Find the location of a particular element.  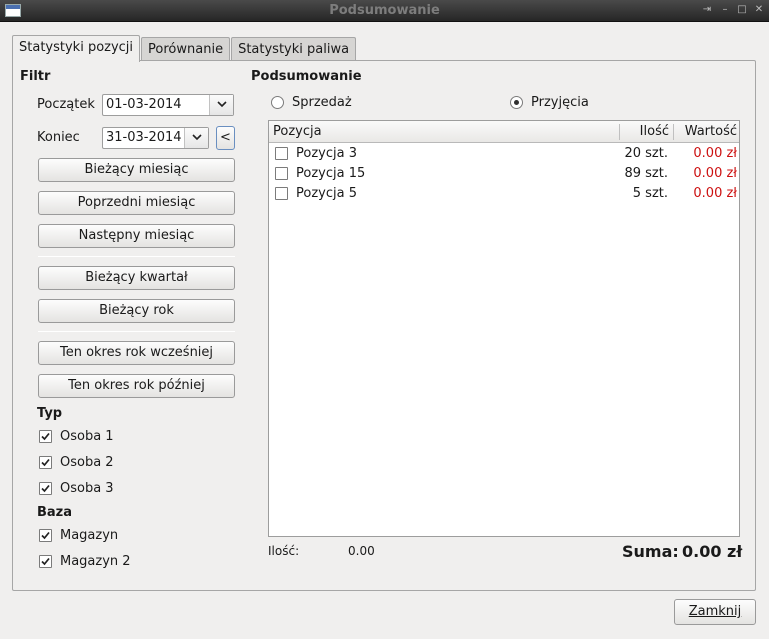

checkbox-label: Osoba 1 is located at coordinates (87, 436).